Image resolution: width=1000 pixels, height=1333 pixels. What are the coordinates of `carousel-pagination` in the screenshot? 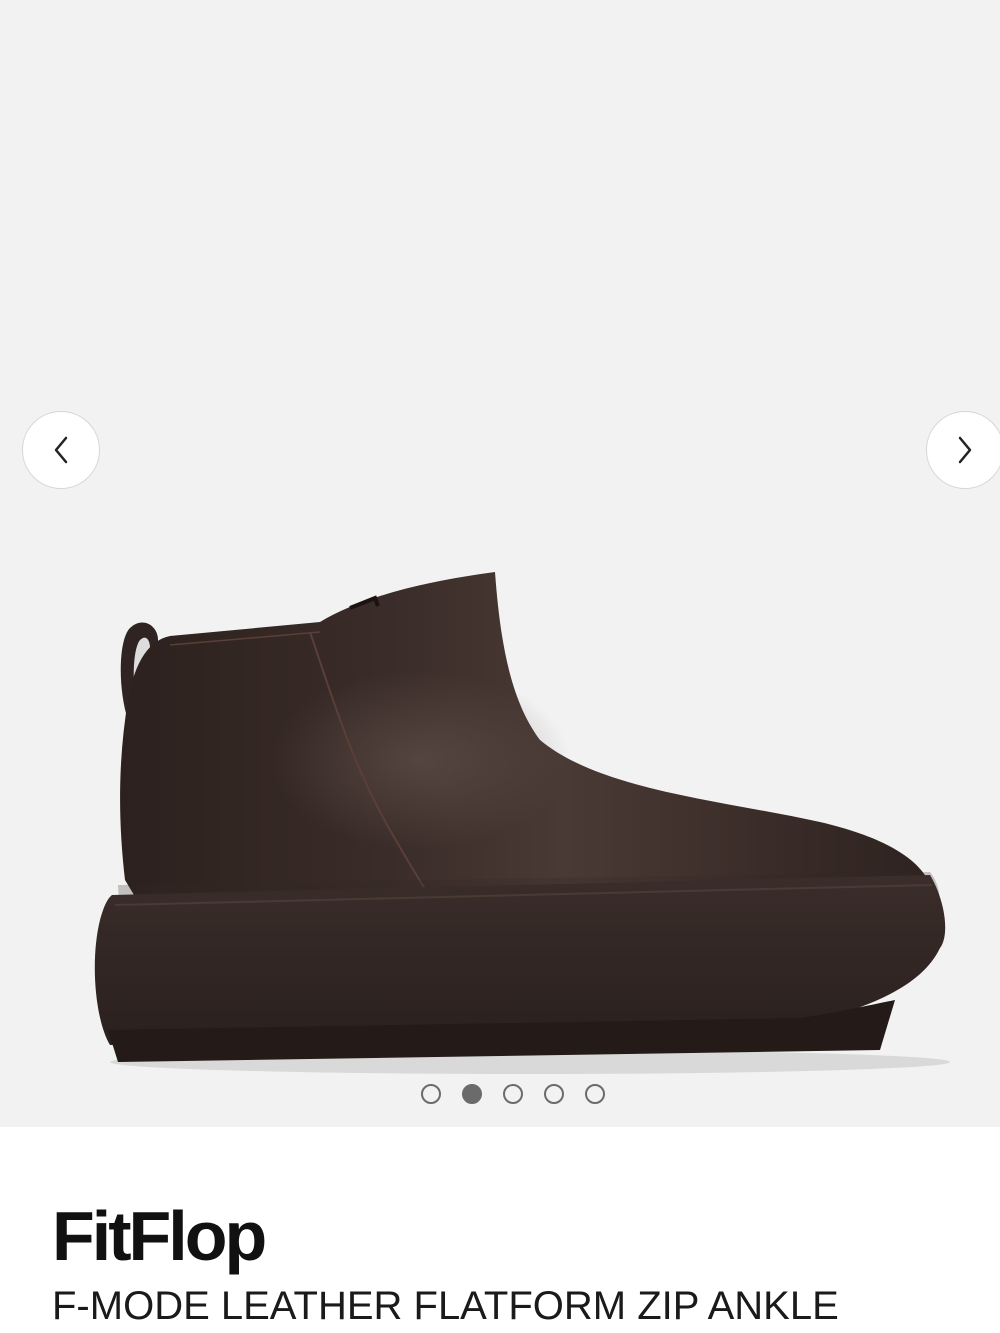 It's located at (500, 1094).